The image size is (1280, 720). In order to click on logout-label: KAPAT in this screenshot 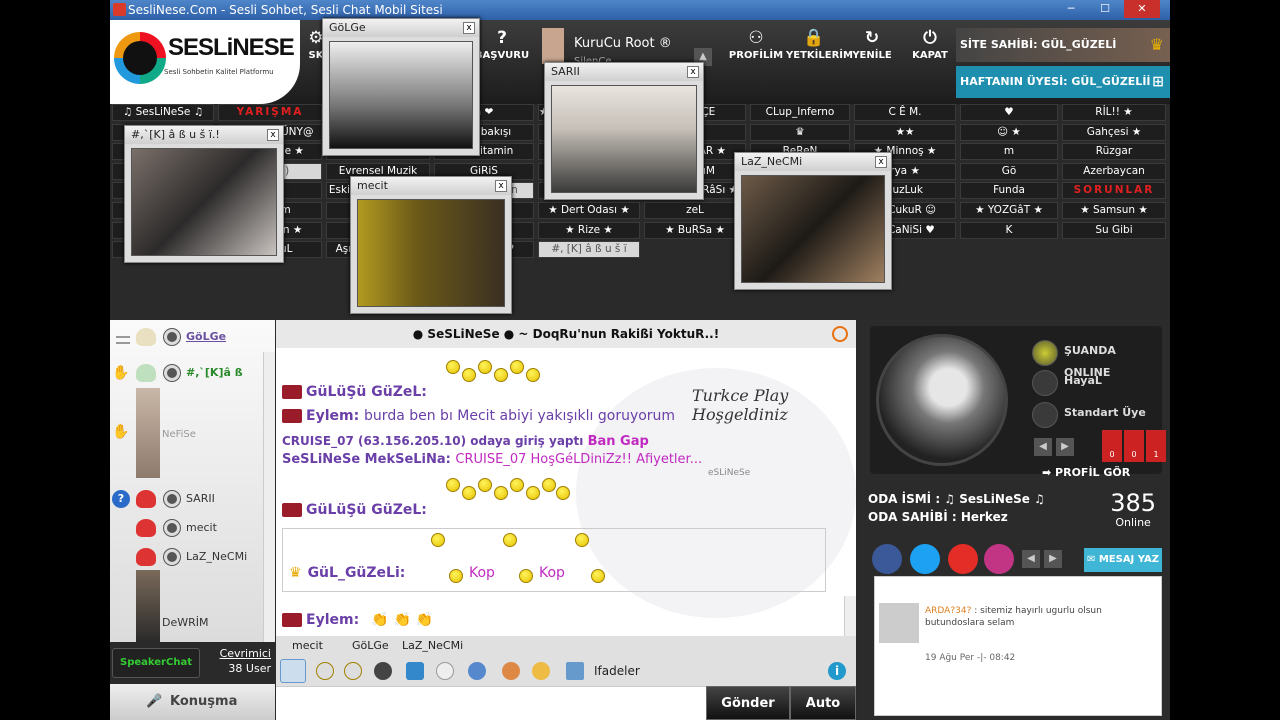, I will do `click(930, 55)`.